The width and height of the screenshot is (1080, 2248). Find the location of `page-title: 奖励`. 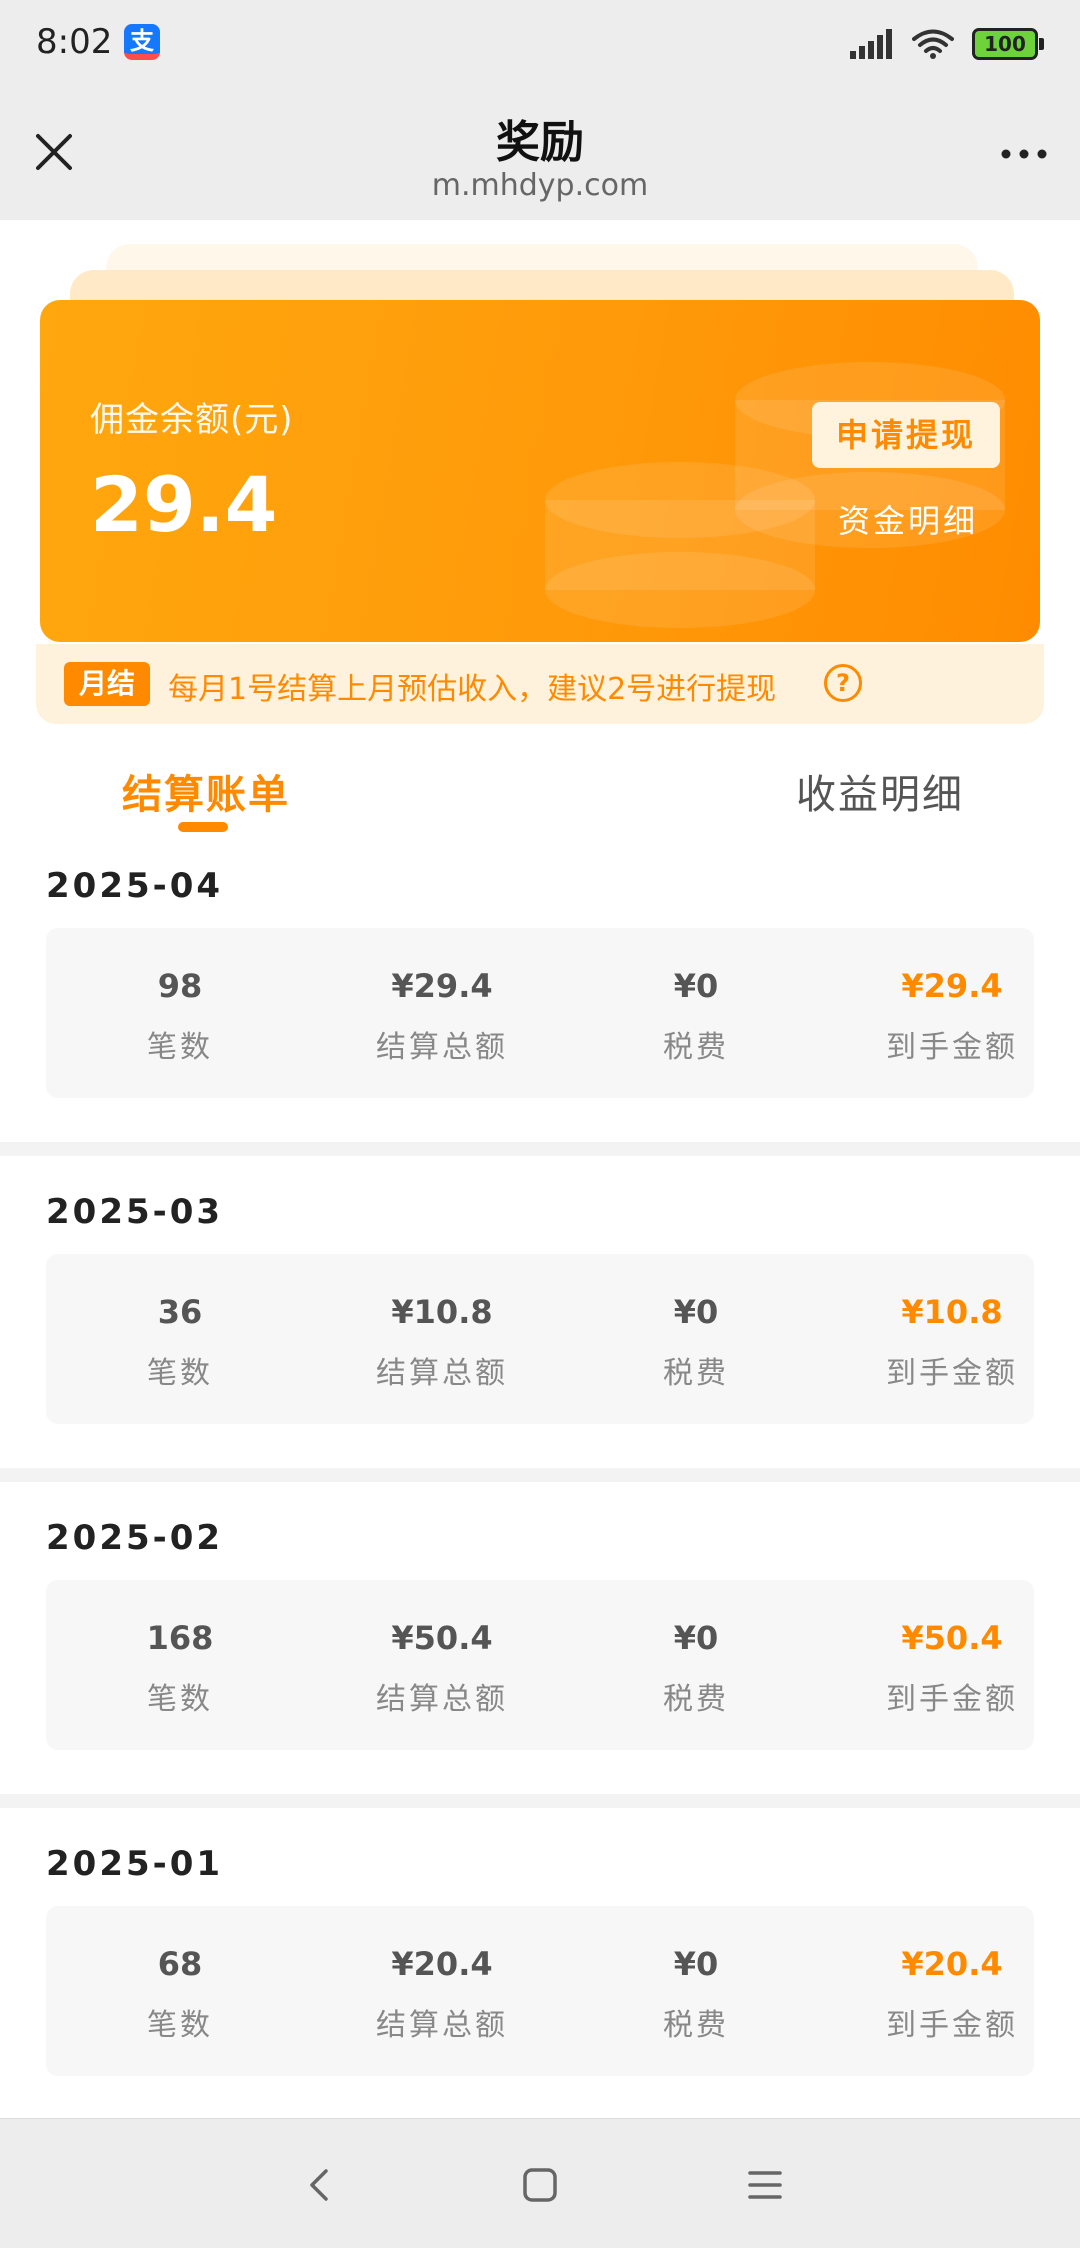

page-title: 奖励 is located at coordinates (540, 142).